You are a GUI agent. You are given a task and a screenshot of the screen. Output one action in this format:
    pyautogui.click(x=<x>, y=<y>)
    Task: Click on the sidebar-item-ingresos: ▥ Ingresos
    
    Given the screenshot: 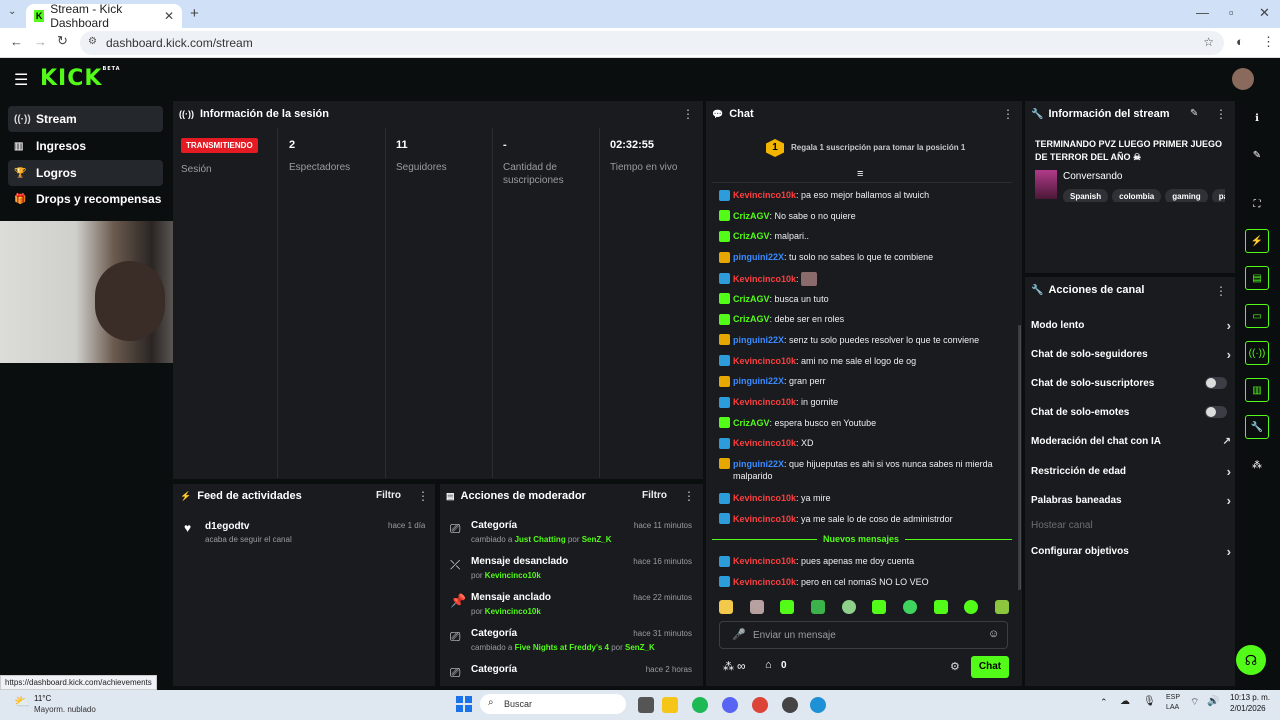 What is the action you would take?
    pyautogui.click(x=85, y=146)
    